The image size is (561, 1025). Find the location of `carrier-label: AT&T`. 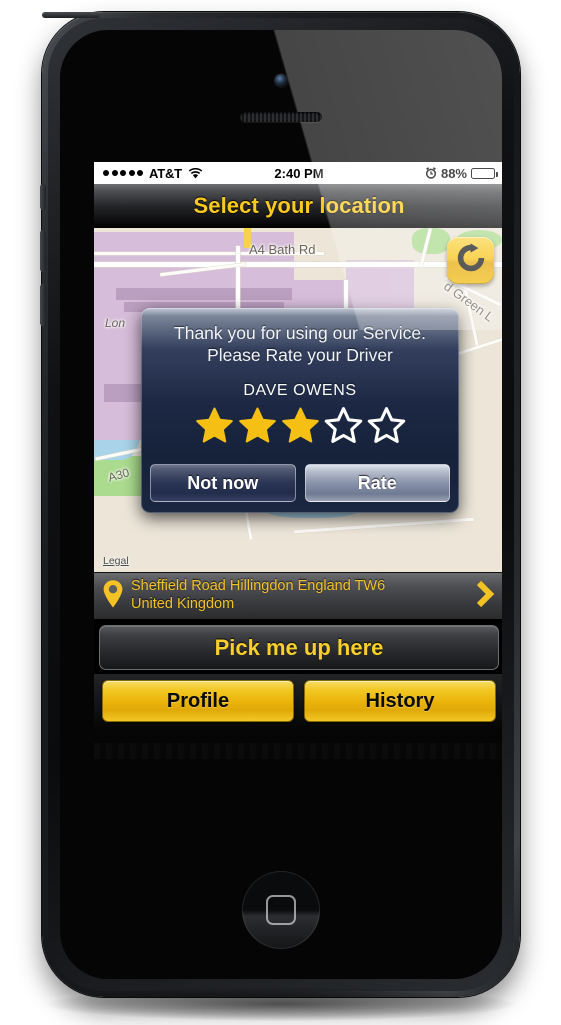

carrier-label: AT&T is located at coordinates (165, 173).